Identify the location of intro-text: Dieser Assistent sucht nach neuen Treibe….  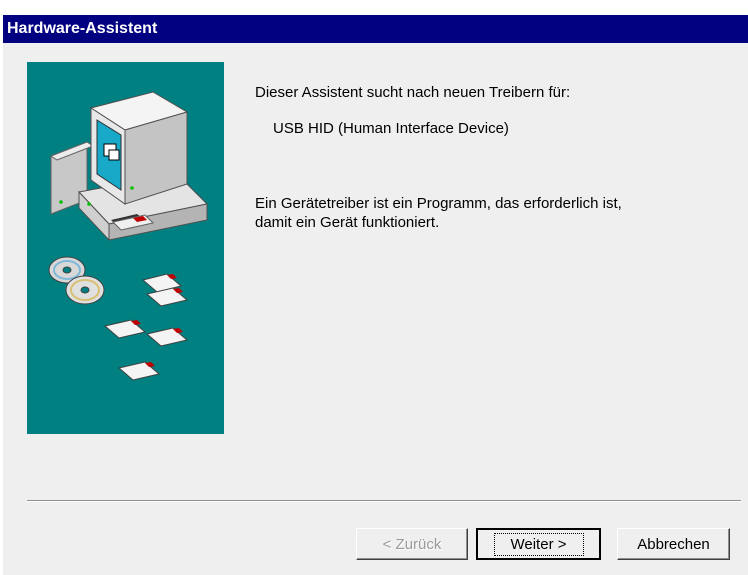
(413, 92).